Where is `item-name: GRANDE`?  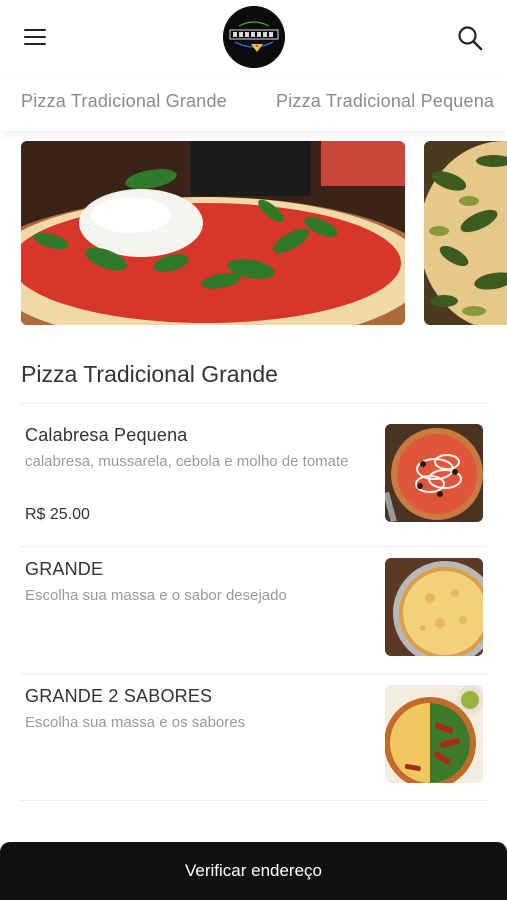 item-name: GRANDE is located at coordinates (64, 569).